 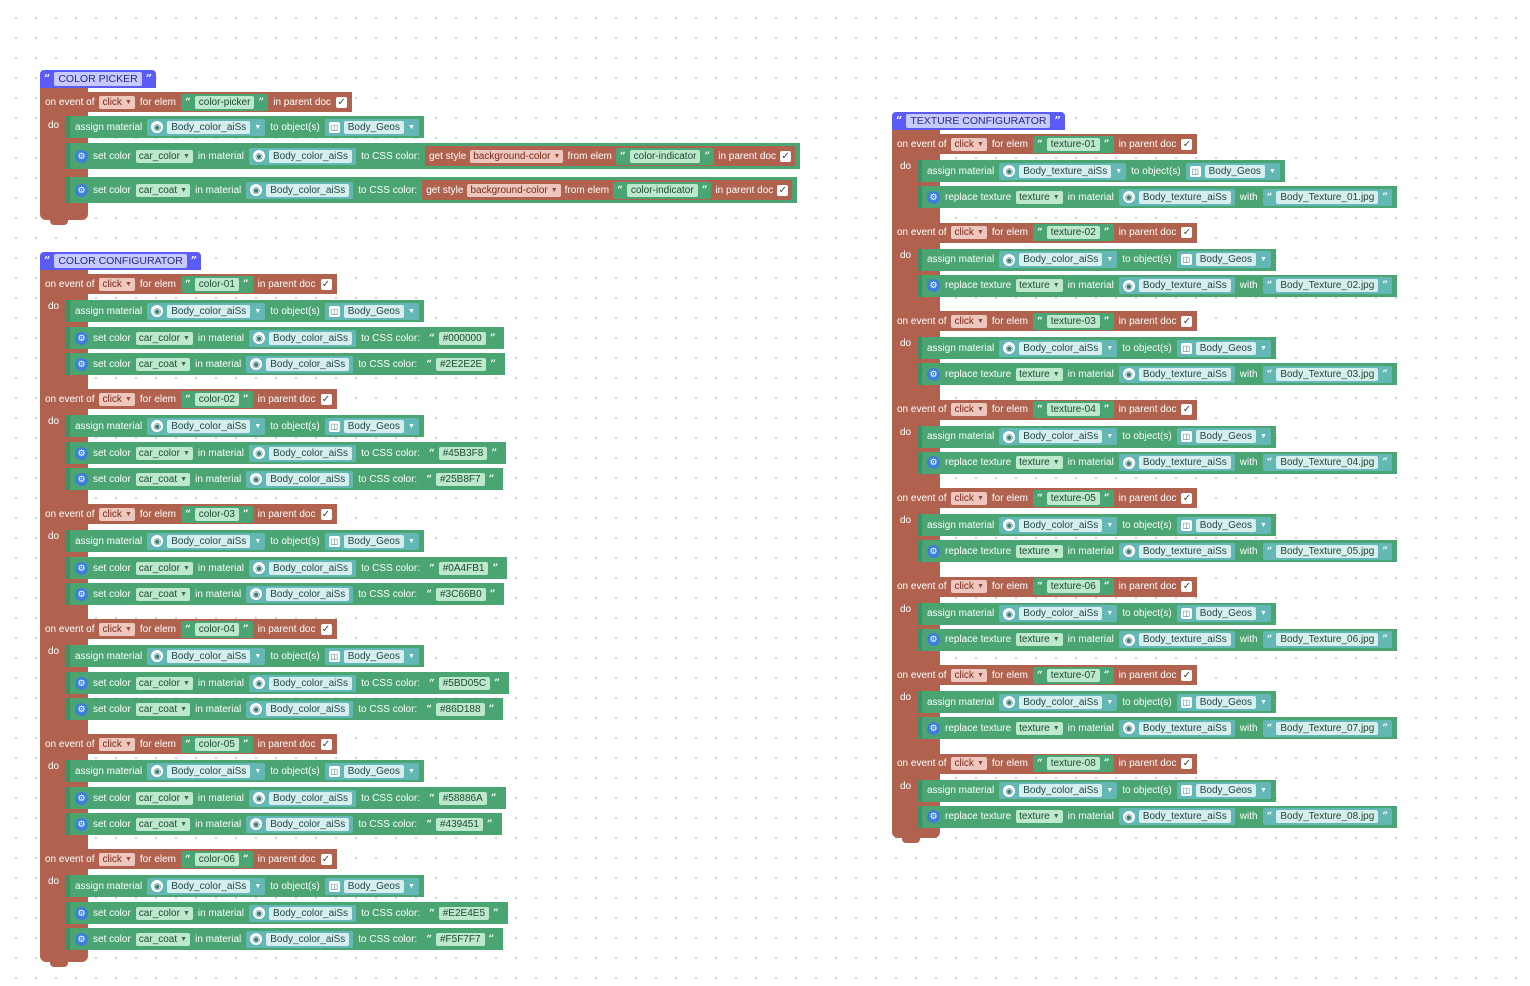 I want to click on texture-file-field: Body_Texture_04.jpg, so click(x=1327, y=462).